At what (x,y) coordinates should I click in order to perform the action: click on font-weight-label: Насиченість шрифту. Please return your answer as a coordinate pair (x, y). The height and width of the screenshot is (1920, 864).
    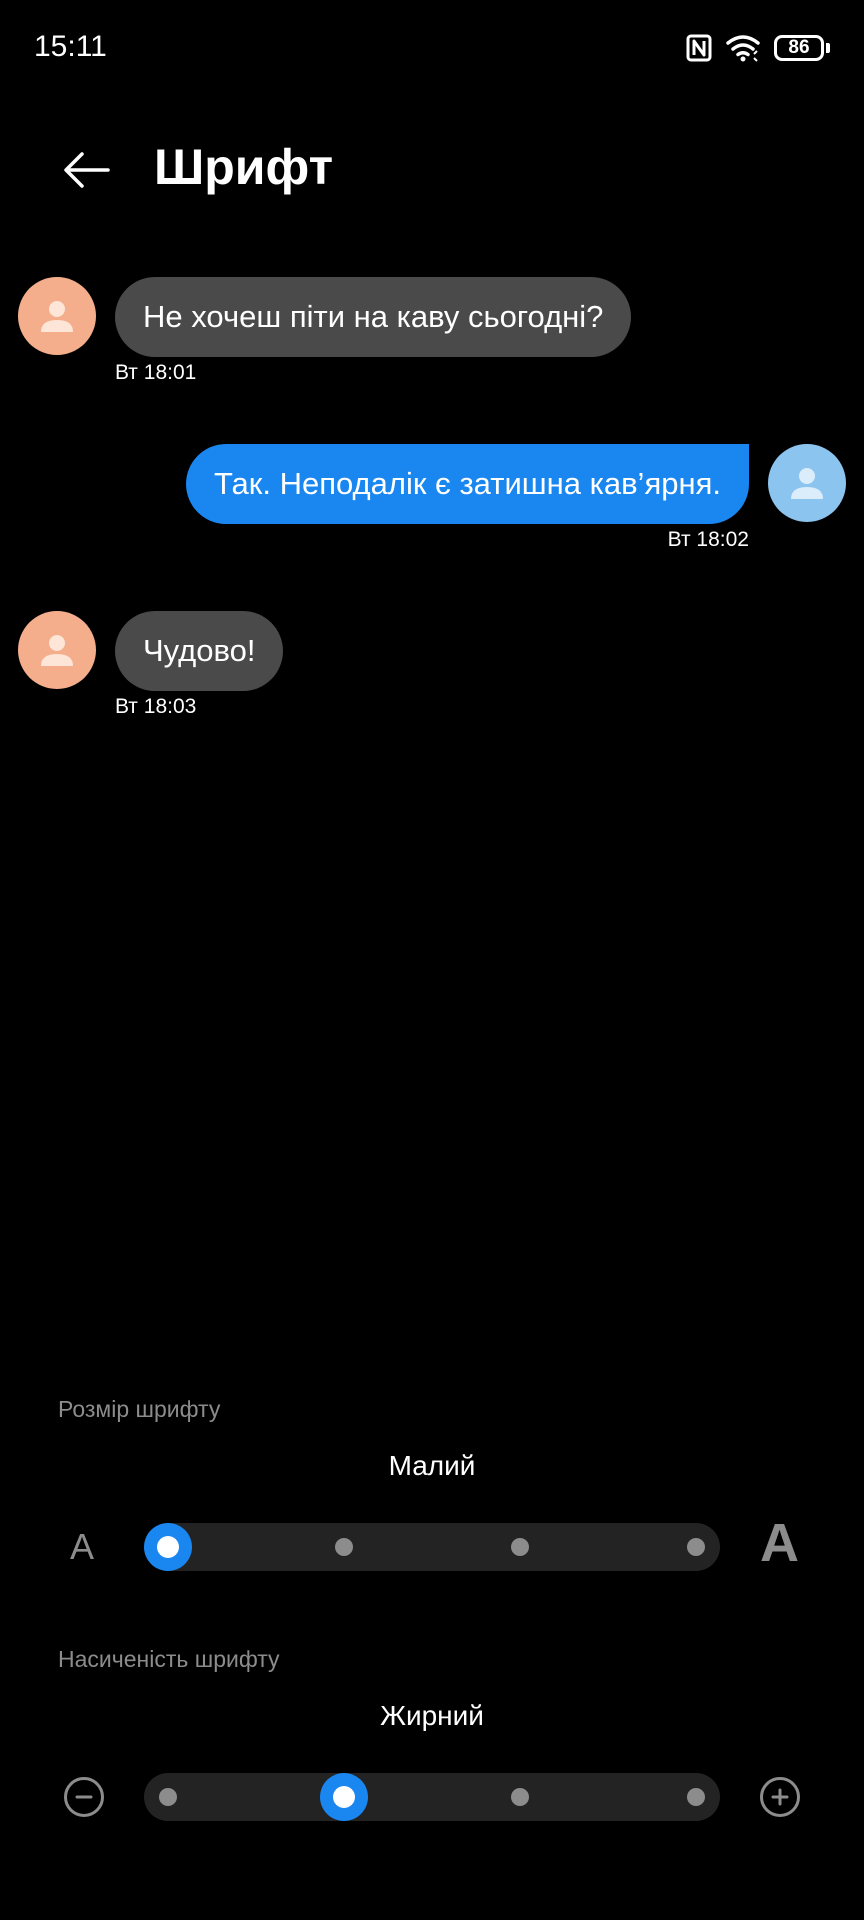
    Looking at the image, I should click on (169, 1659).